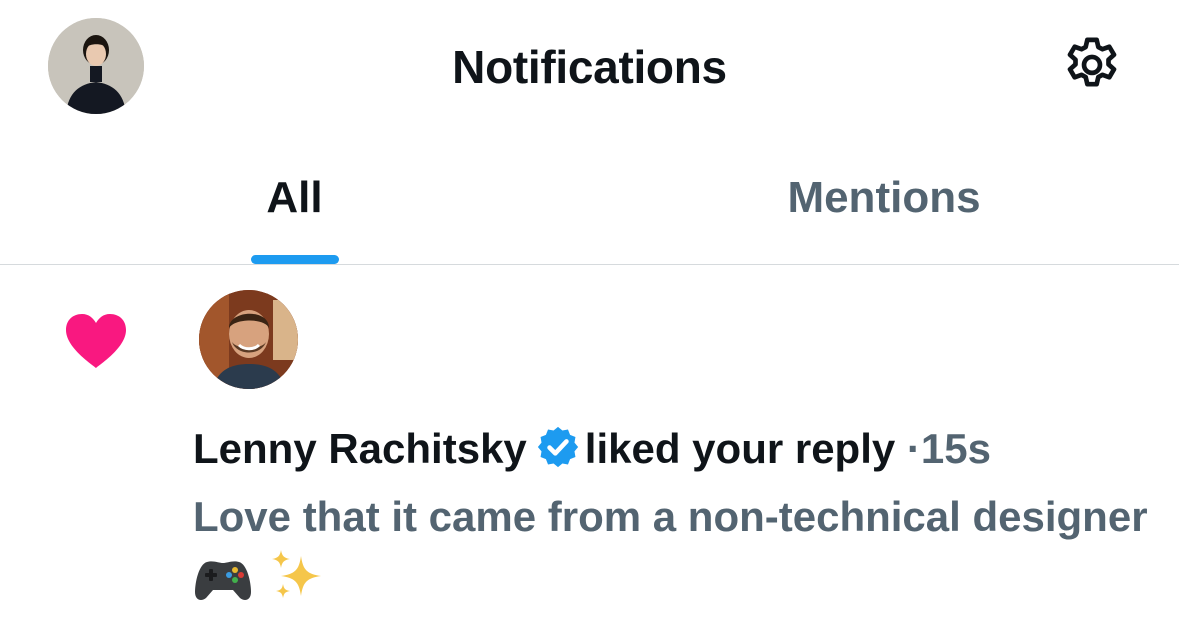  I want to click on actor-avatar, so click(248, 339).